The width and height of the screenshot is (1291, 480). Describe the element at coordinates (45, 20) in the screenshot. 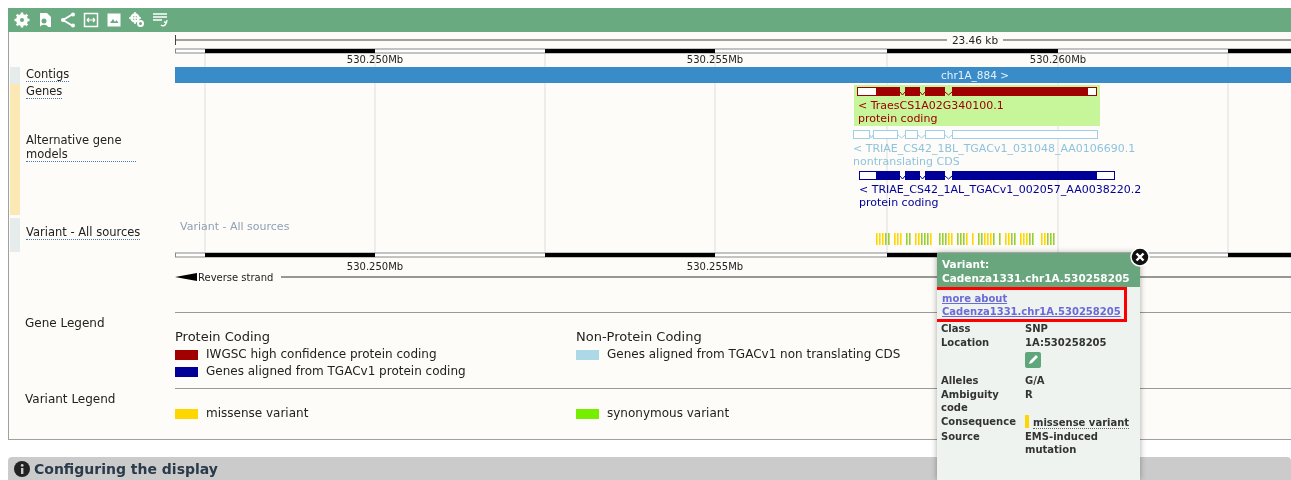

I see `document-icon` at that location.